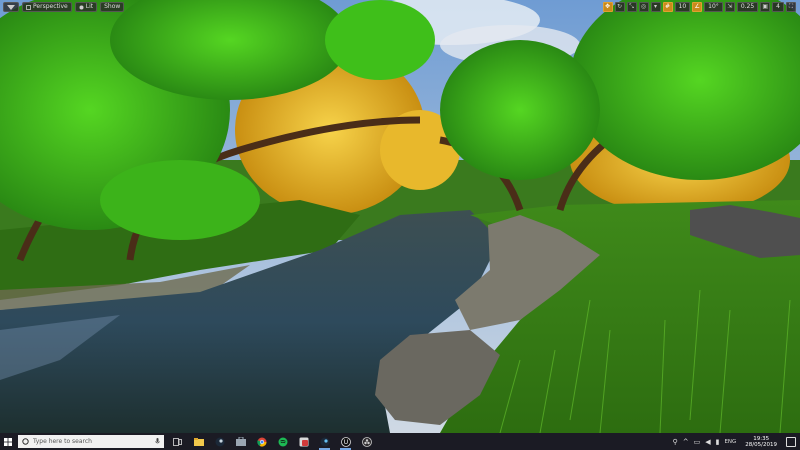 Image resolution: width=800 pixels, height=450 pixels. I want to click on system-tray: ⚲ ^ ▭ ◀ ▮ ENG 19:35 28/05/2019, so click(736, 441).